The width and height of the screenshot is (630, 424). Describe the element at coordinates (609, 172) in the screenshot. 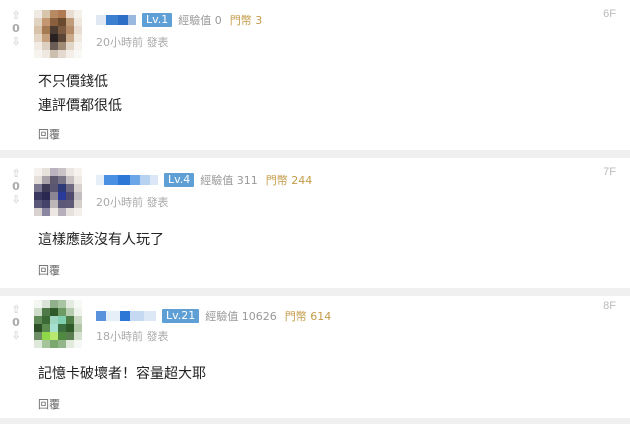

I see `floor-number: 7F` at that location.